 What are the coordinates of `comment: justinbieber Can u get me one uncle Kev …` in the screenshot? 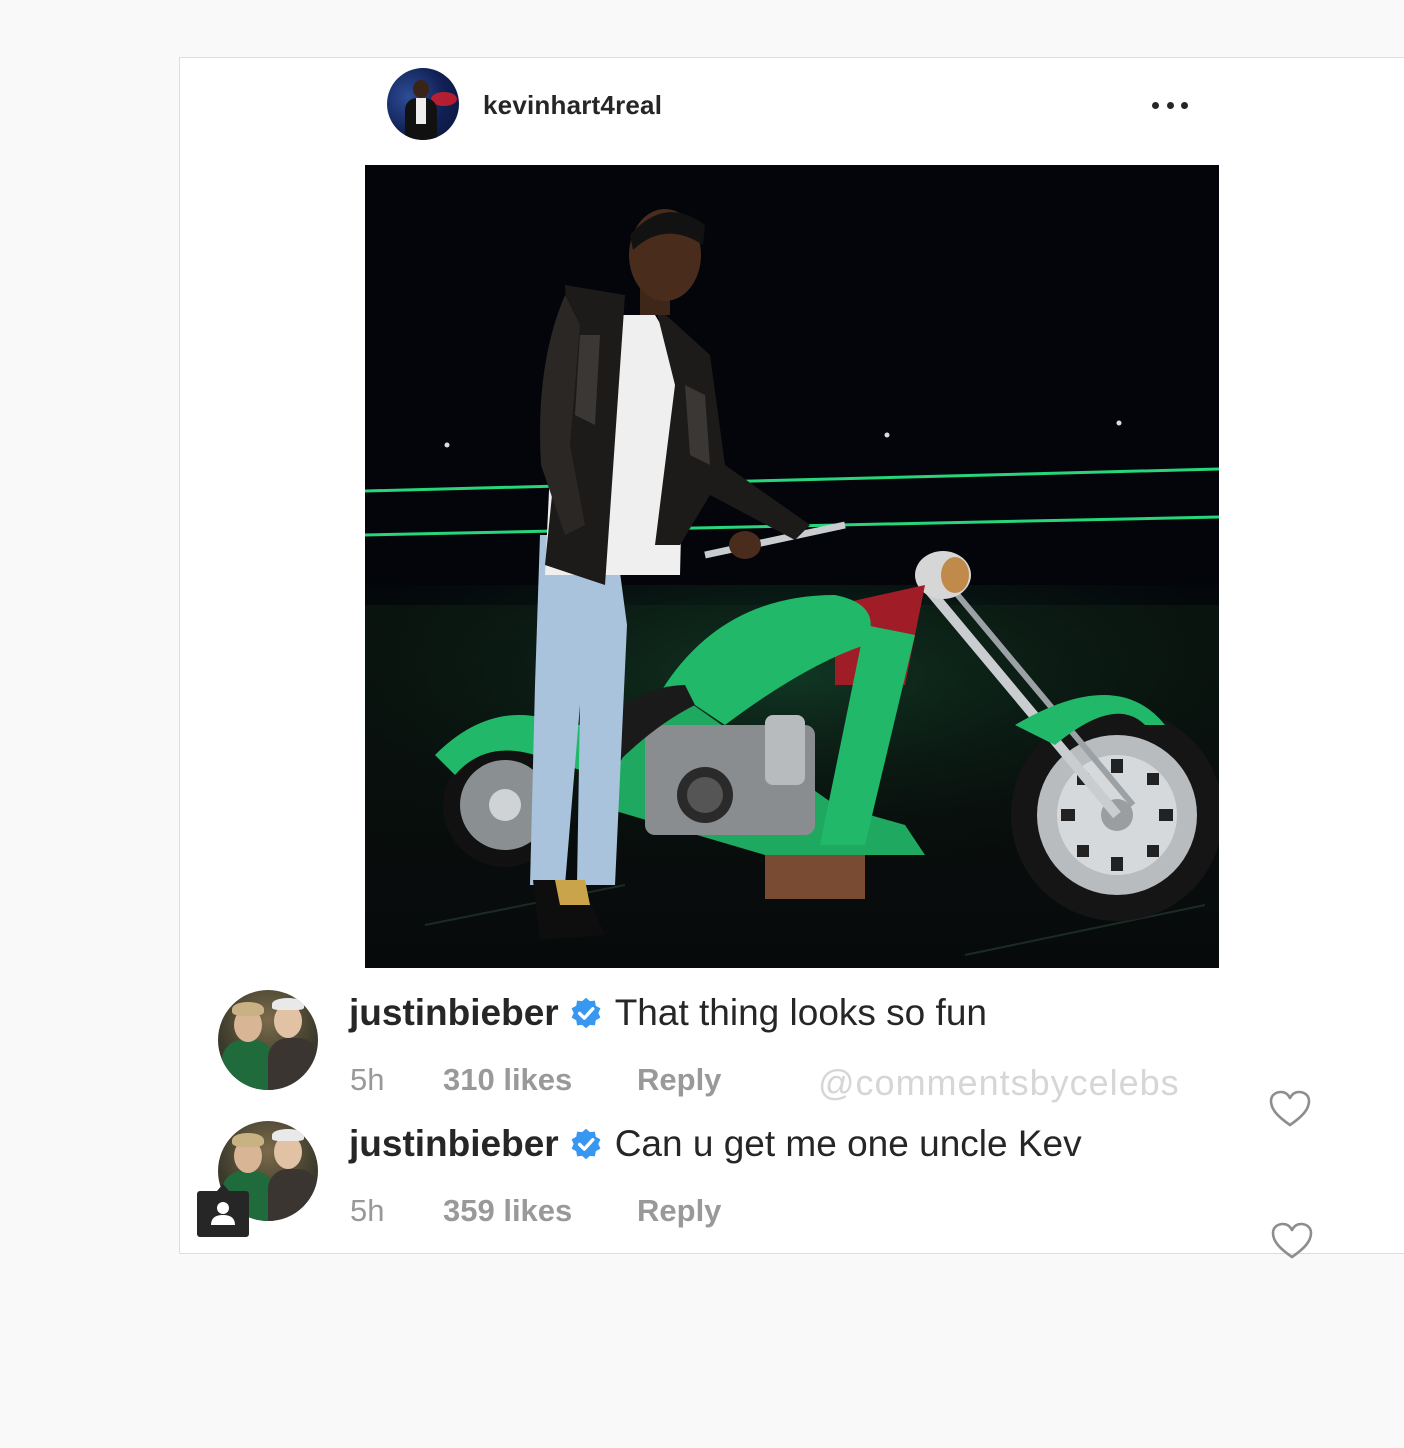 It's located at (768, 1190).